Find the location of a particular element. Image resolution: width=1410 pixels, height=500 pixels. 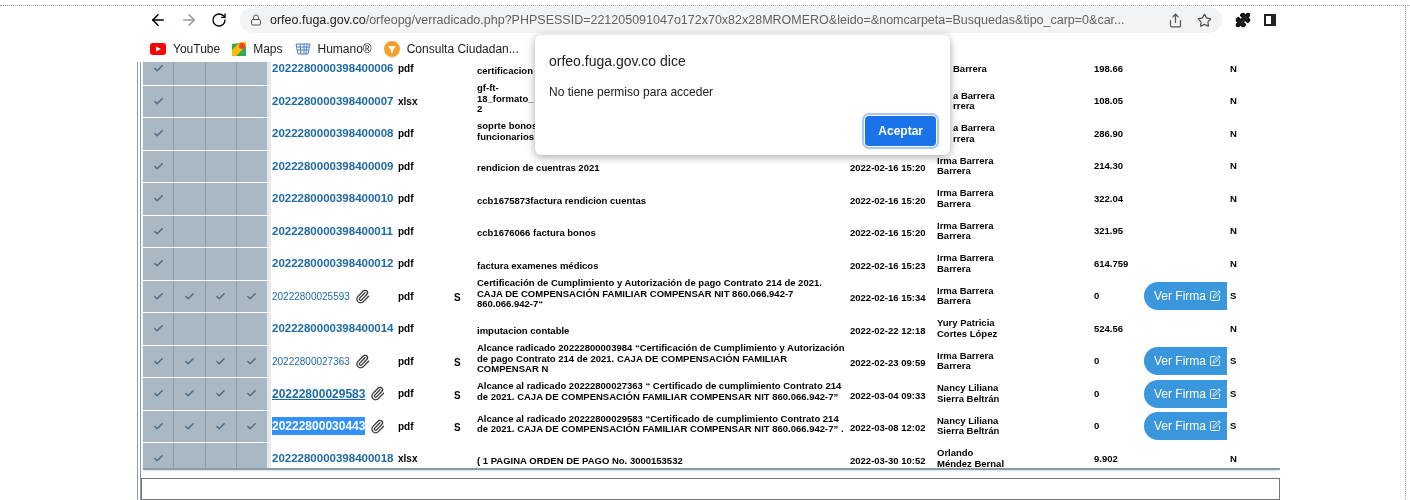

record-link: 2022280000398400008 is located at coordinates (333, 134).